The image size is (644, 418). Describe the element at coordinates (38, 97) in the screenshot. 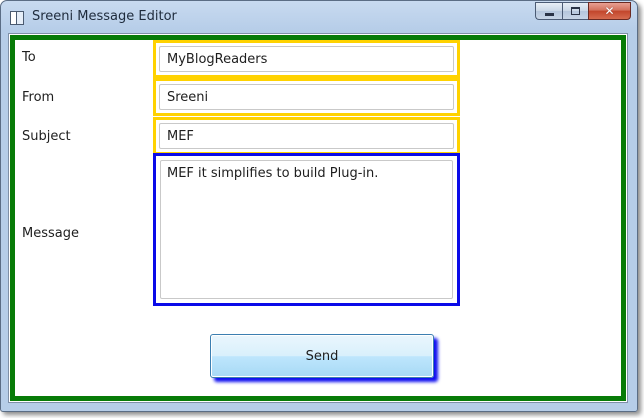

I see `from-label: From` at that location.